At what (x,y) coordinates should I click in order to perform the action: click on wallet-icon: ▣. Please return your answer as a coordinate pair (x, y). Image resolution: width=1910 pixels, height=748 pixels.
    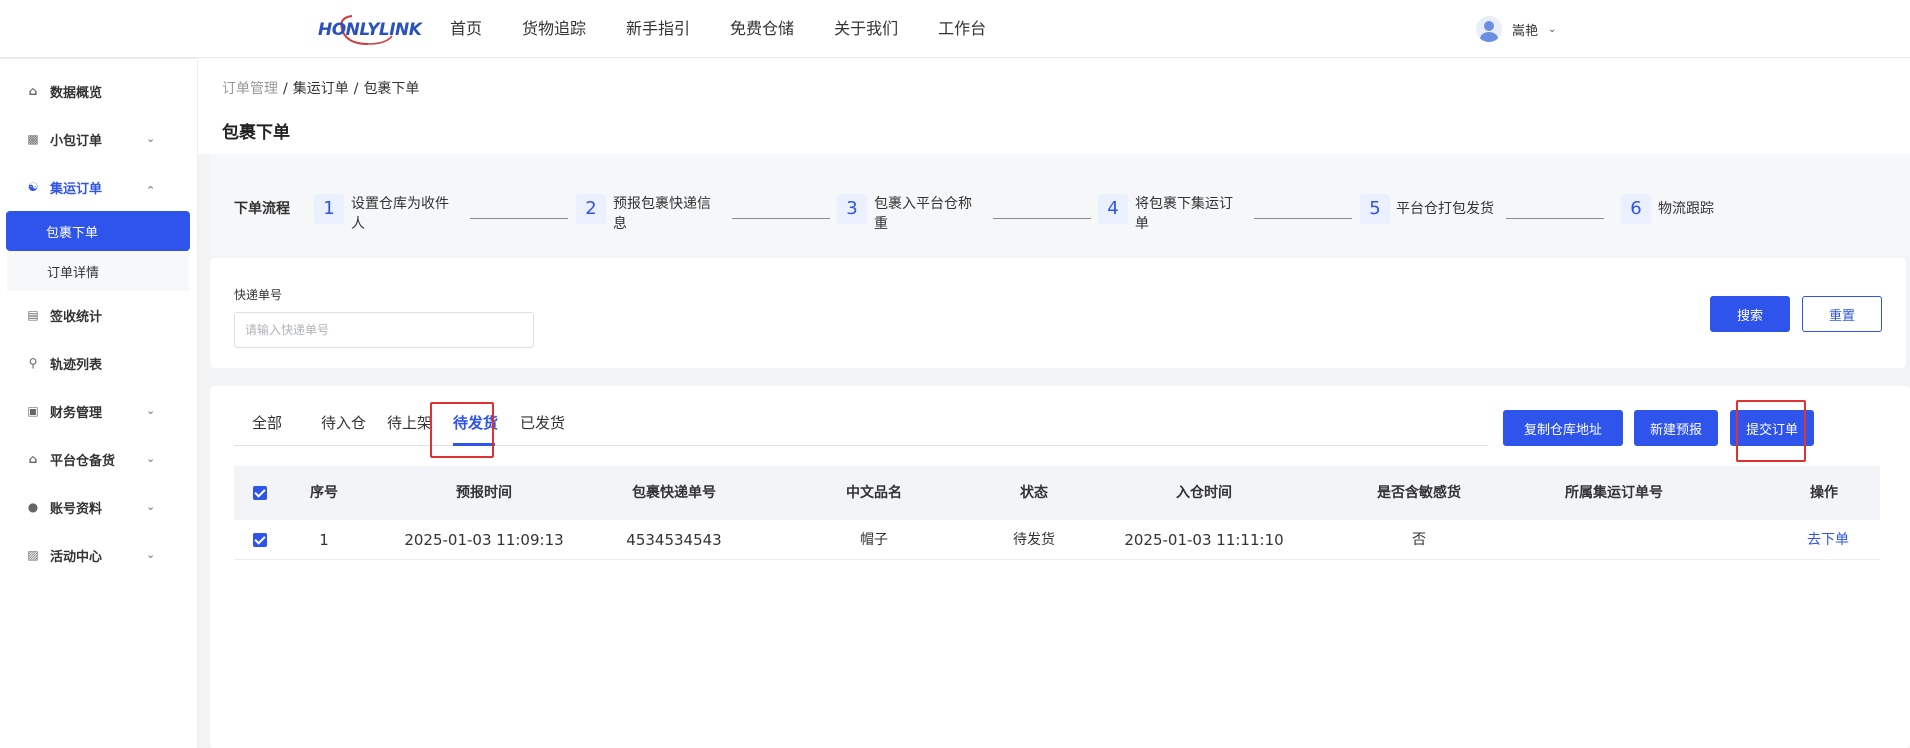
    Looking at the image, I should click on (33, 411).